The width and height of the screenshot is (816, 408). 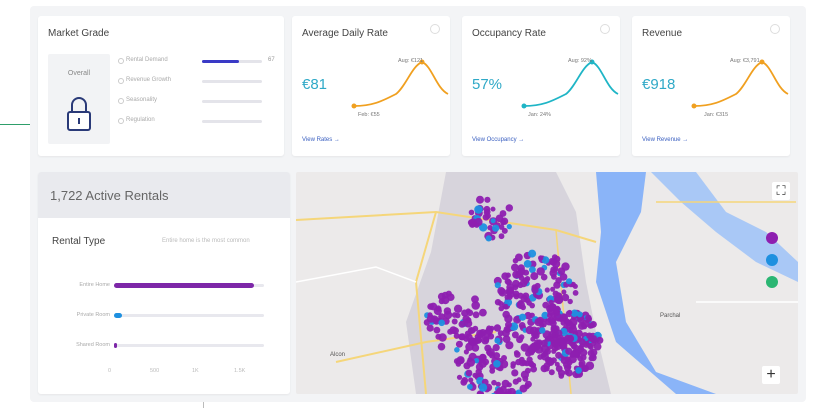 What do you see at coordinates (781, 191) in the screenshot?
I see `fullscreen-button: ⛶` at bounding box center [781, 191].